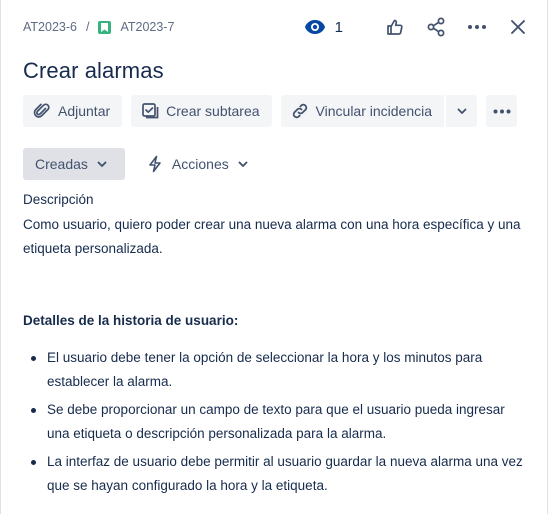 This screenshot has width=548, height=514. Describe the element at coordinates (277, 27) in the screenshot. I see `issue-header: AT2023-6 / AT2023-7 1` at that location.